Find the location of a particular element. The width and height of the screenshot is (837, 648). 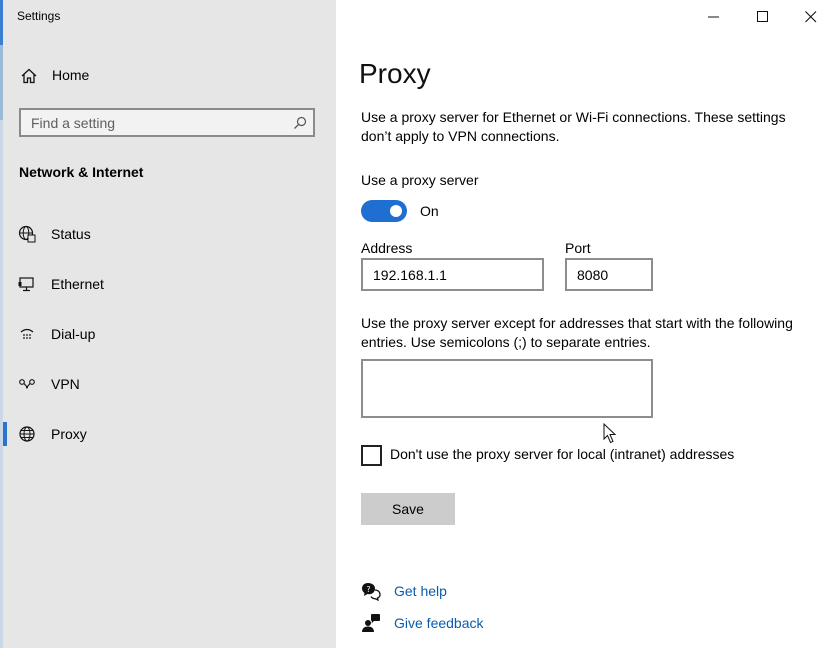

sidebar-item-label: Ethernet is located at coordinates (77, 284).